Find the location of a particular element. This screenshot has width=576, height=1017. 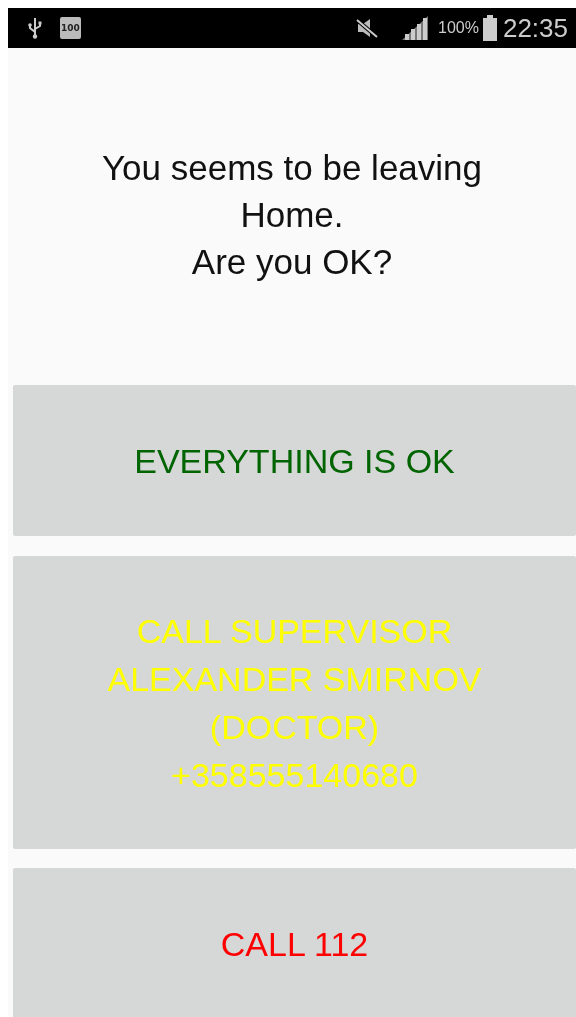

action-button: EVERYTHING IS OK is located at coordinates (294, 460).